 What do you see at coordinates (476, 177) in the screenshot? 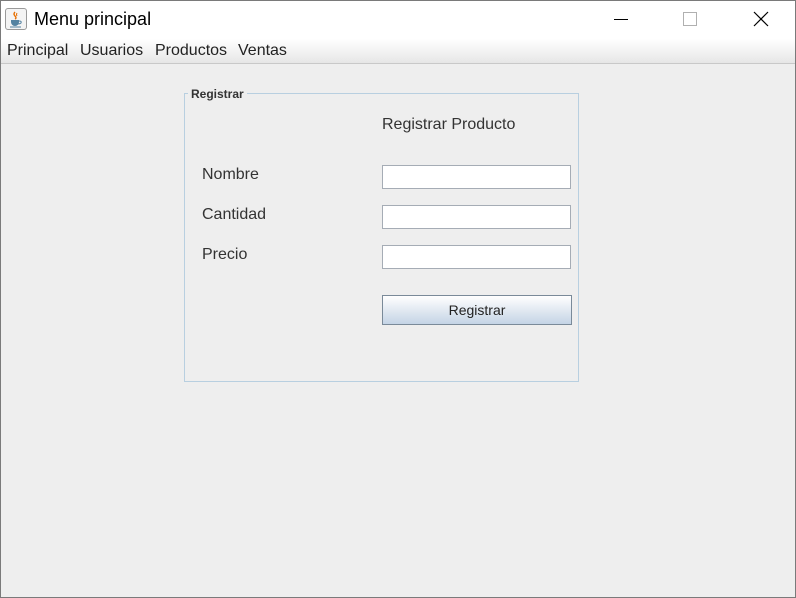
I see `nombre-input` at bounding box center [476, 177].